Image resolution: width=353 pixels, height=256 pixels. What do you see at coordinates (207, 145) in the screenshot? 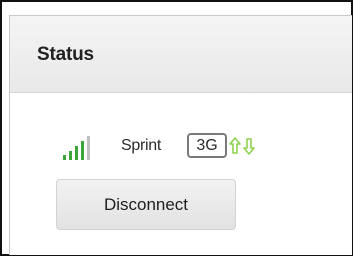
I see `network-type-badge: 3G` at bounding box center [207, 145].